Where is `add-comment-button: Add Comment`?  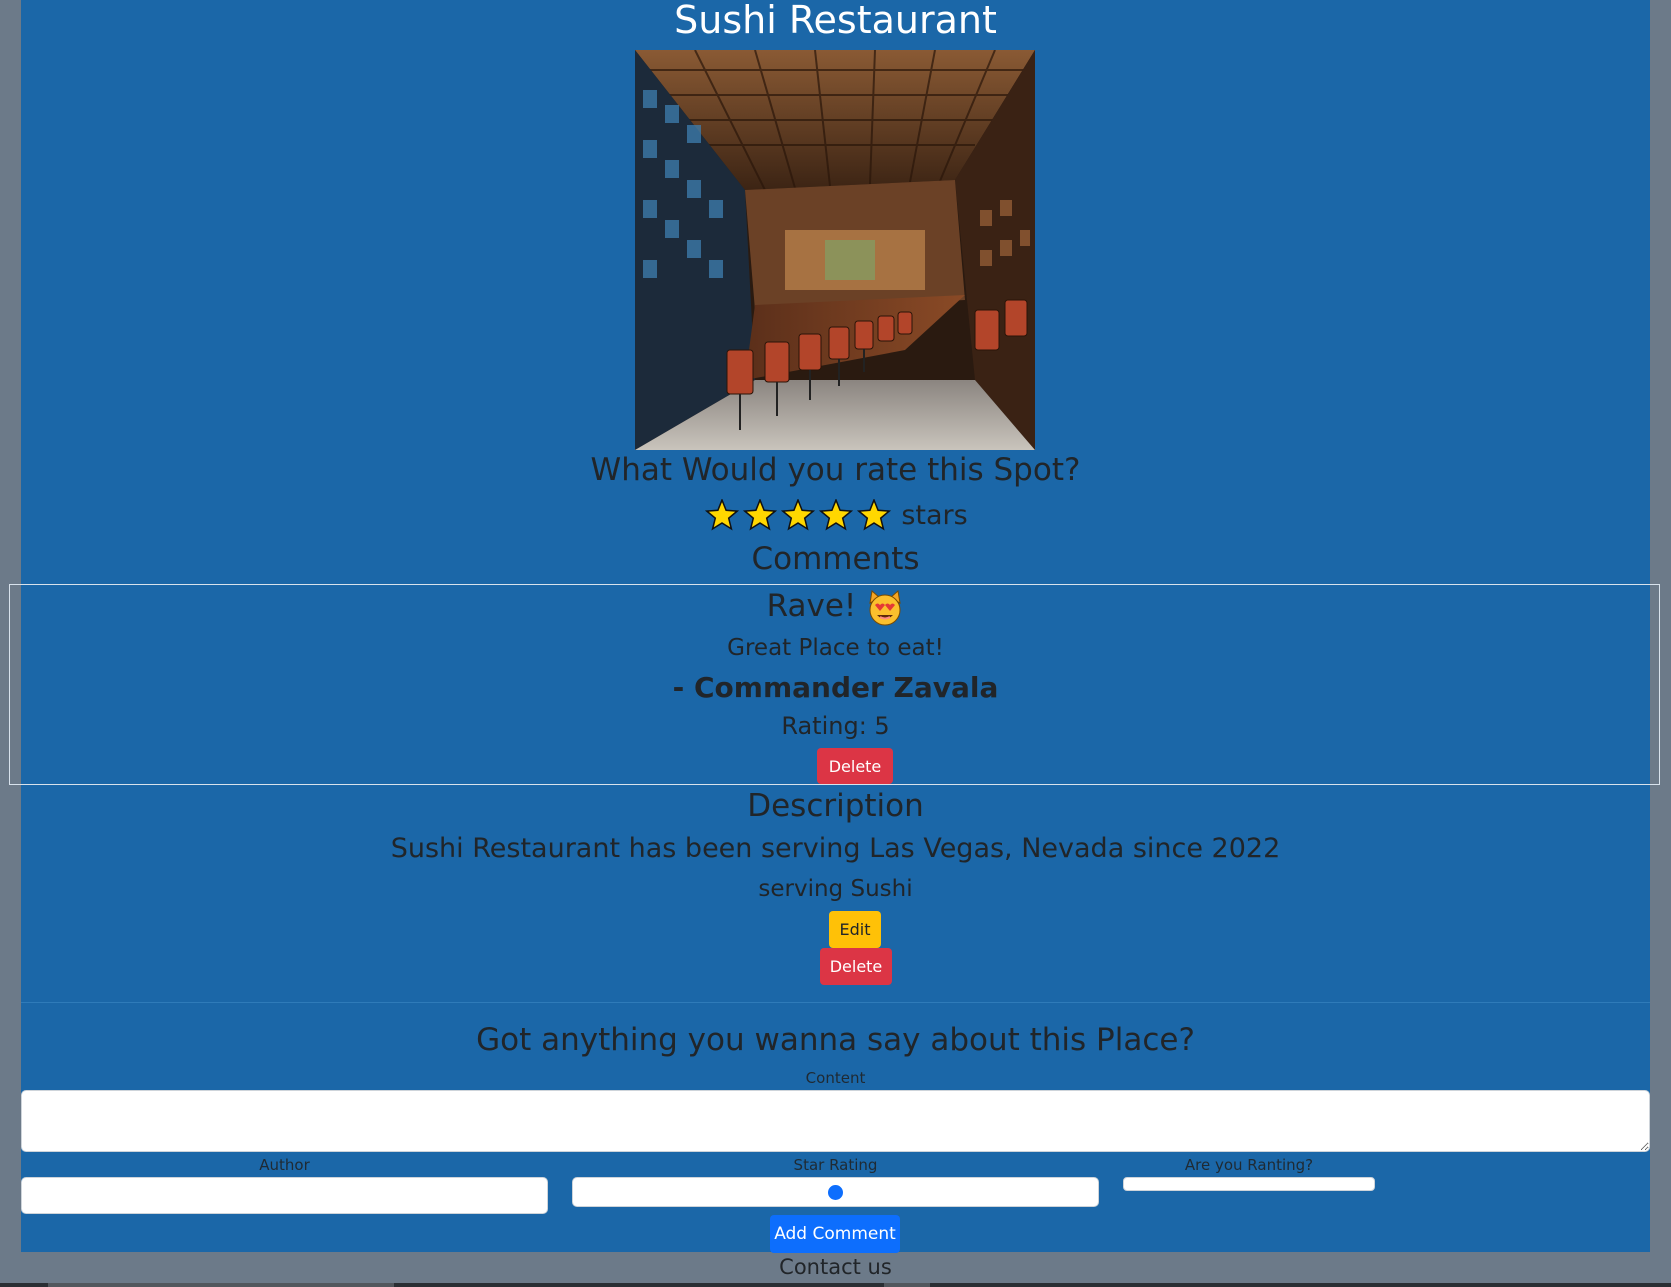 add-comment-button: Add Comment is located at coordinates (835, 1234).